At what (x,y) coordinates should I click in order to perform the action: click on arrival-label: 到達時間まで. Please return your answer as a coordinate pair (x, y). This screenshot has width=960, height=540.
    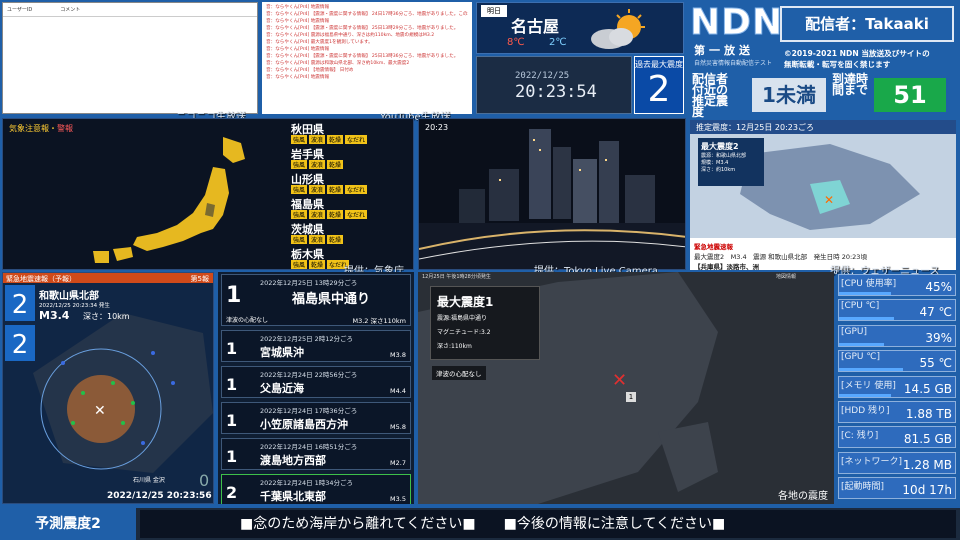
    Looking at the image, I should click on (850, 84).